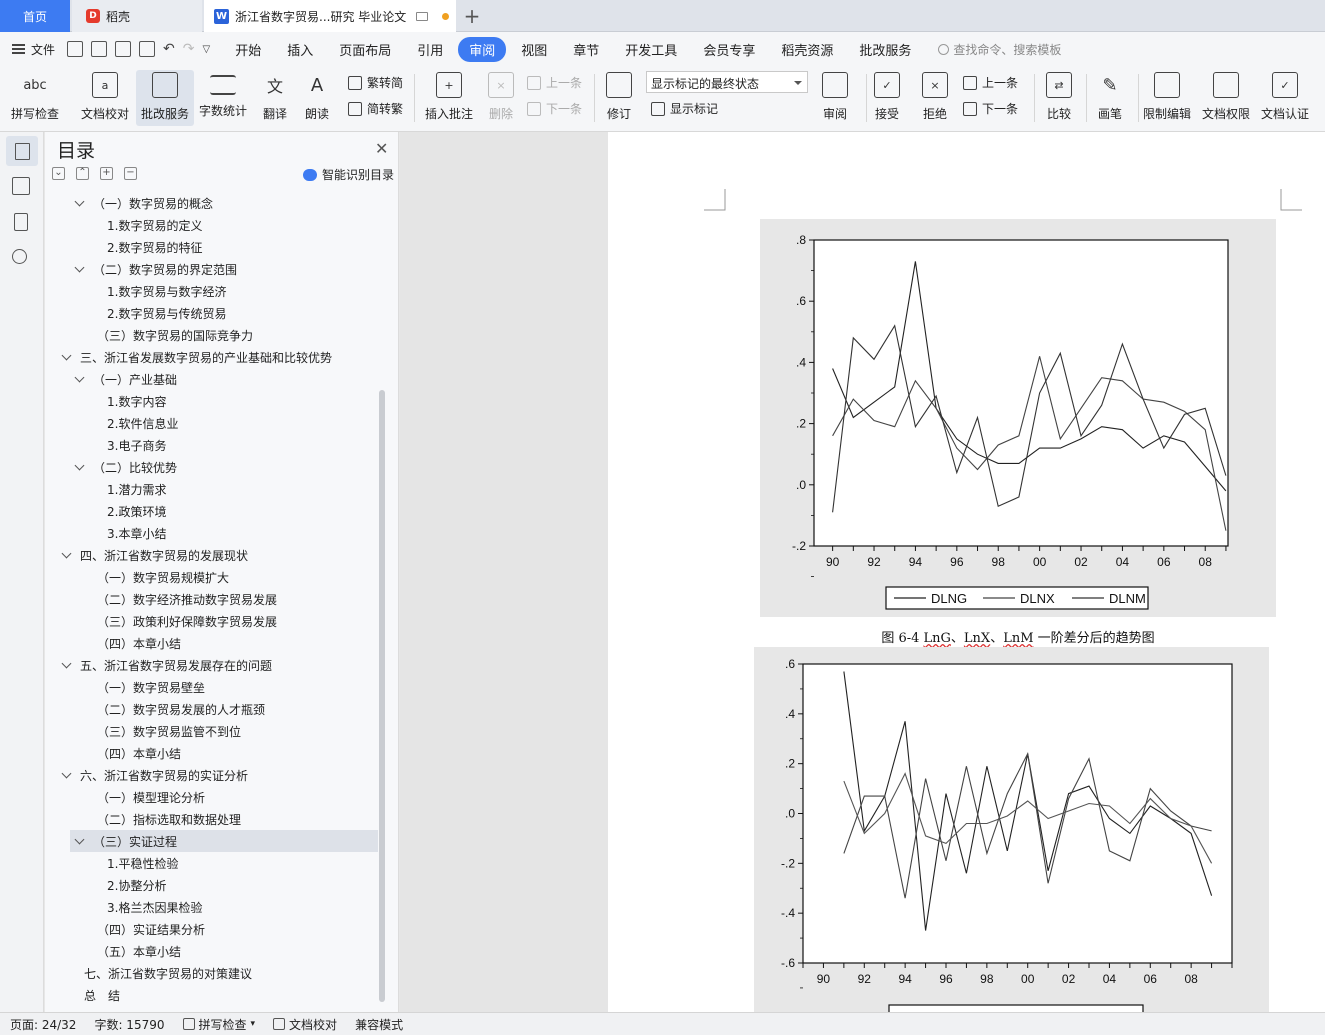 Image resolution: width=1325 pixels, height=1035 pixels. What do you see at coordinates (684, 108) in the screenshot?
I see `show-markup-button: 显示标记` at bounding box center [684, 108].